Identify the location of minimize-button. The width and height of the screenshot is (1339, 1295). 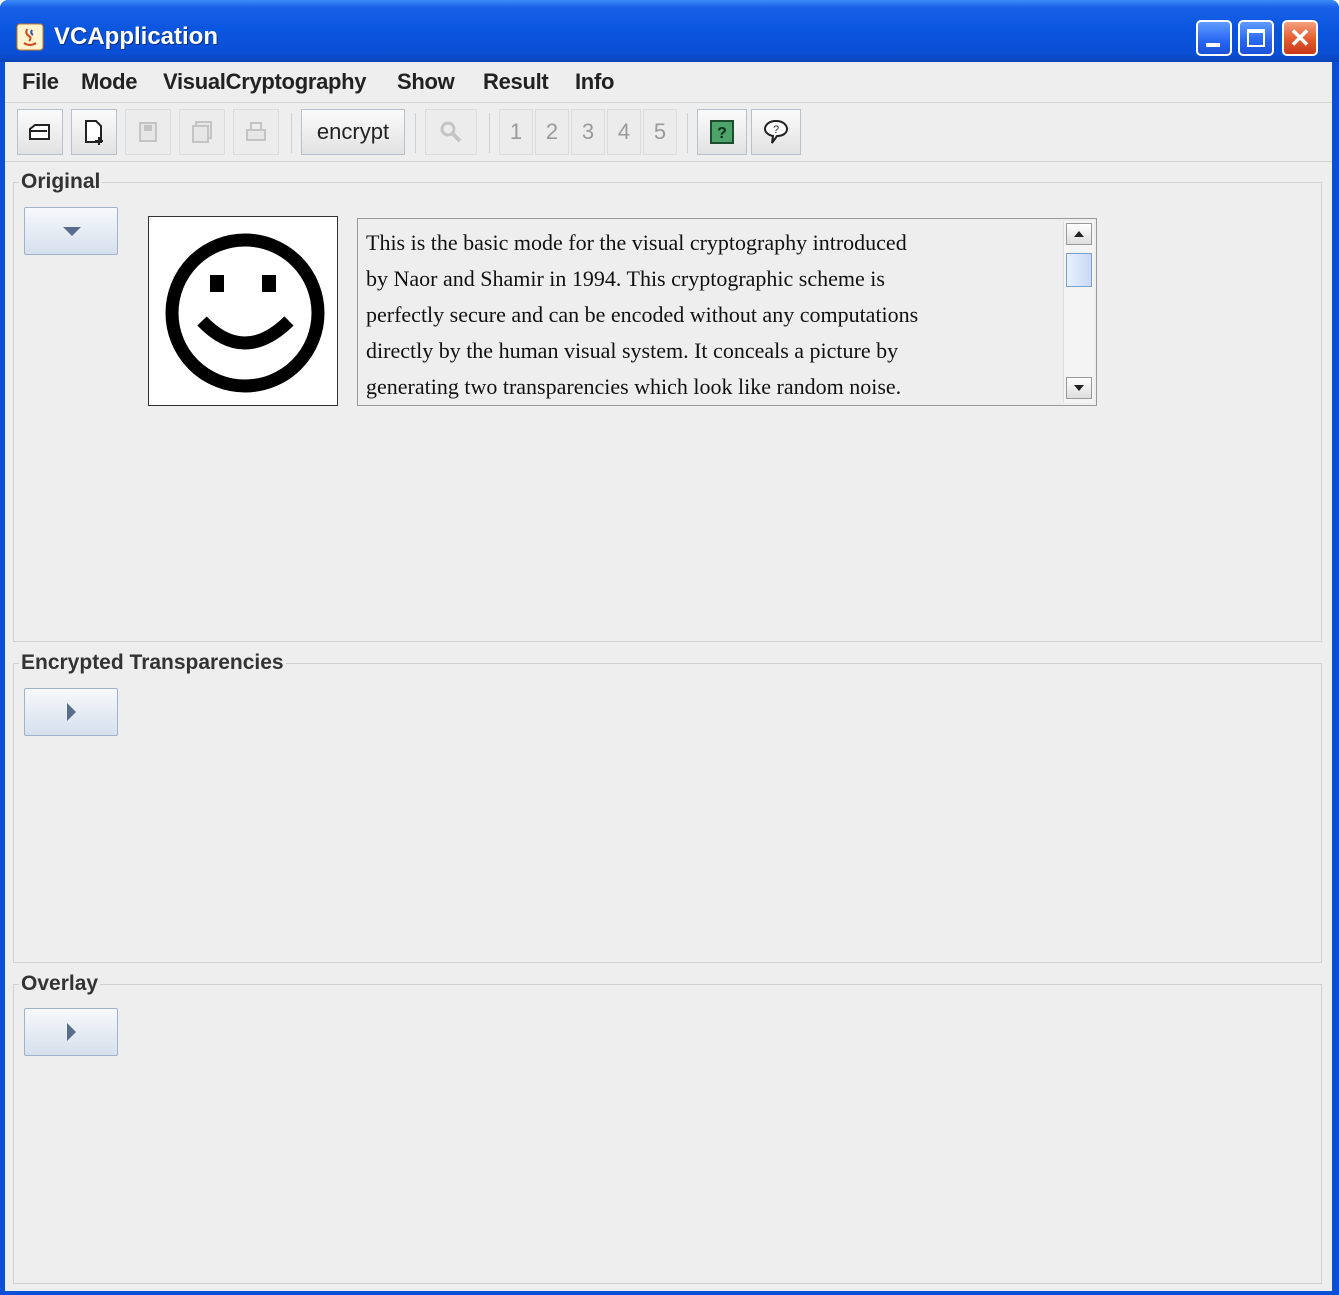
(1214, 38).